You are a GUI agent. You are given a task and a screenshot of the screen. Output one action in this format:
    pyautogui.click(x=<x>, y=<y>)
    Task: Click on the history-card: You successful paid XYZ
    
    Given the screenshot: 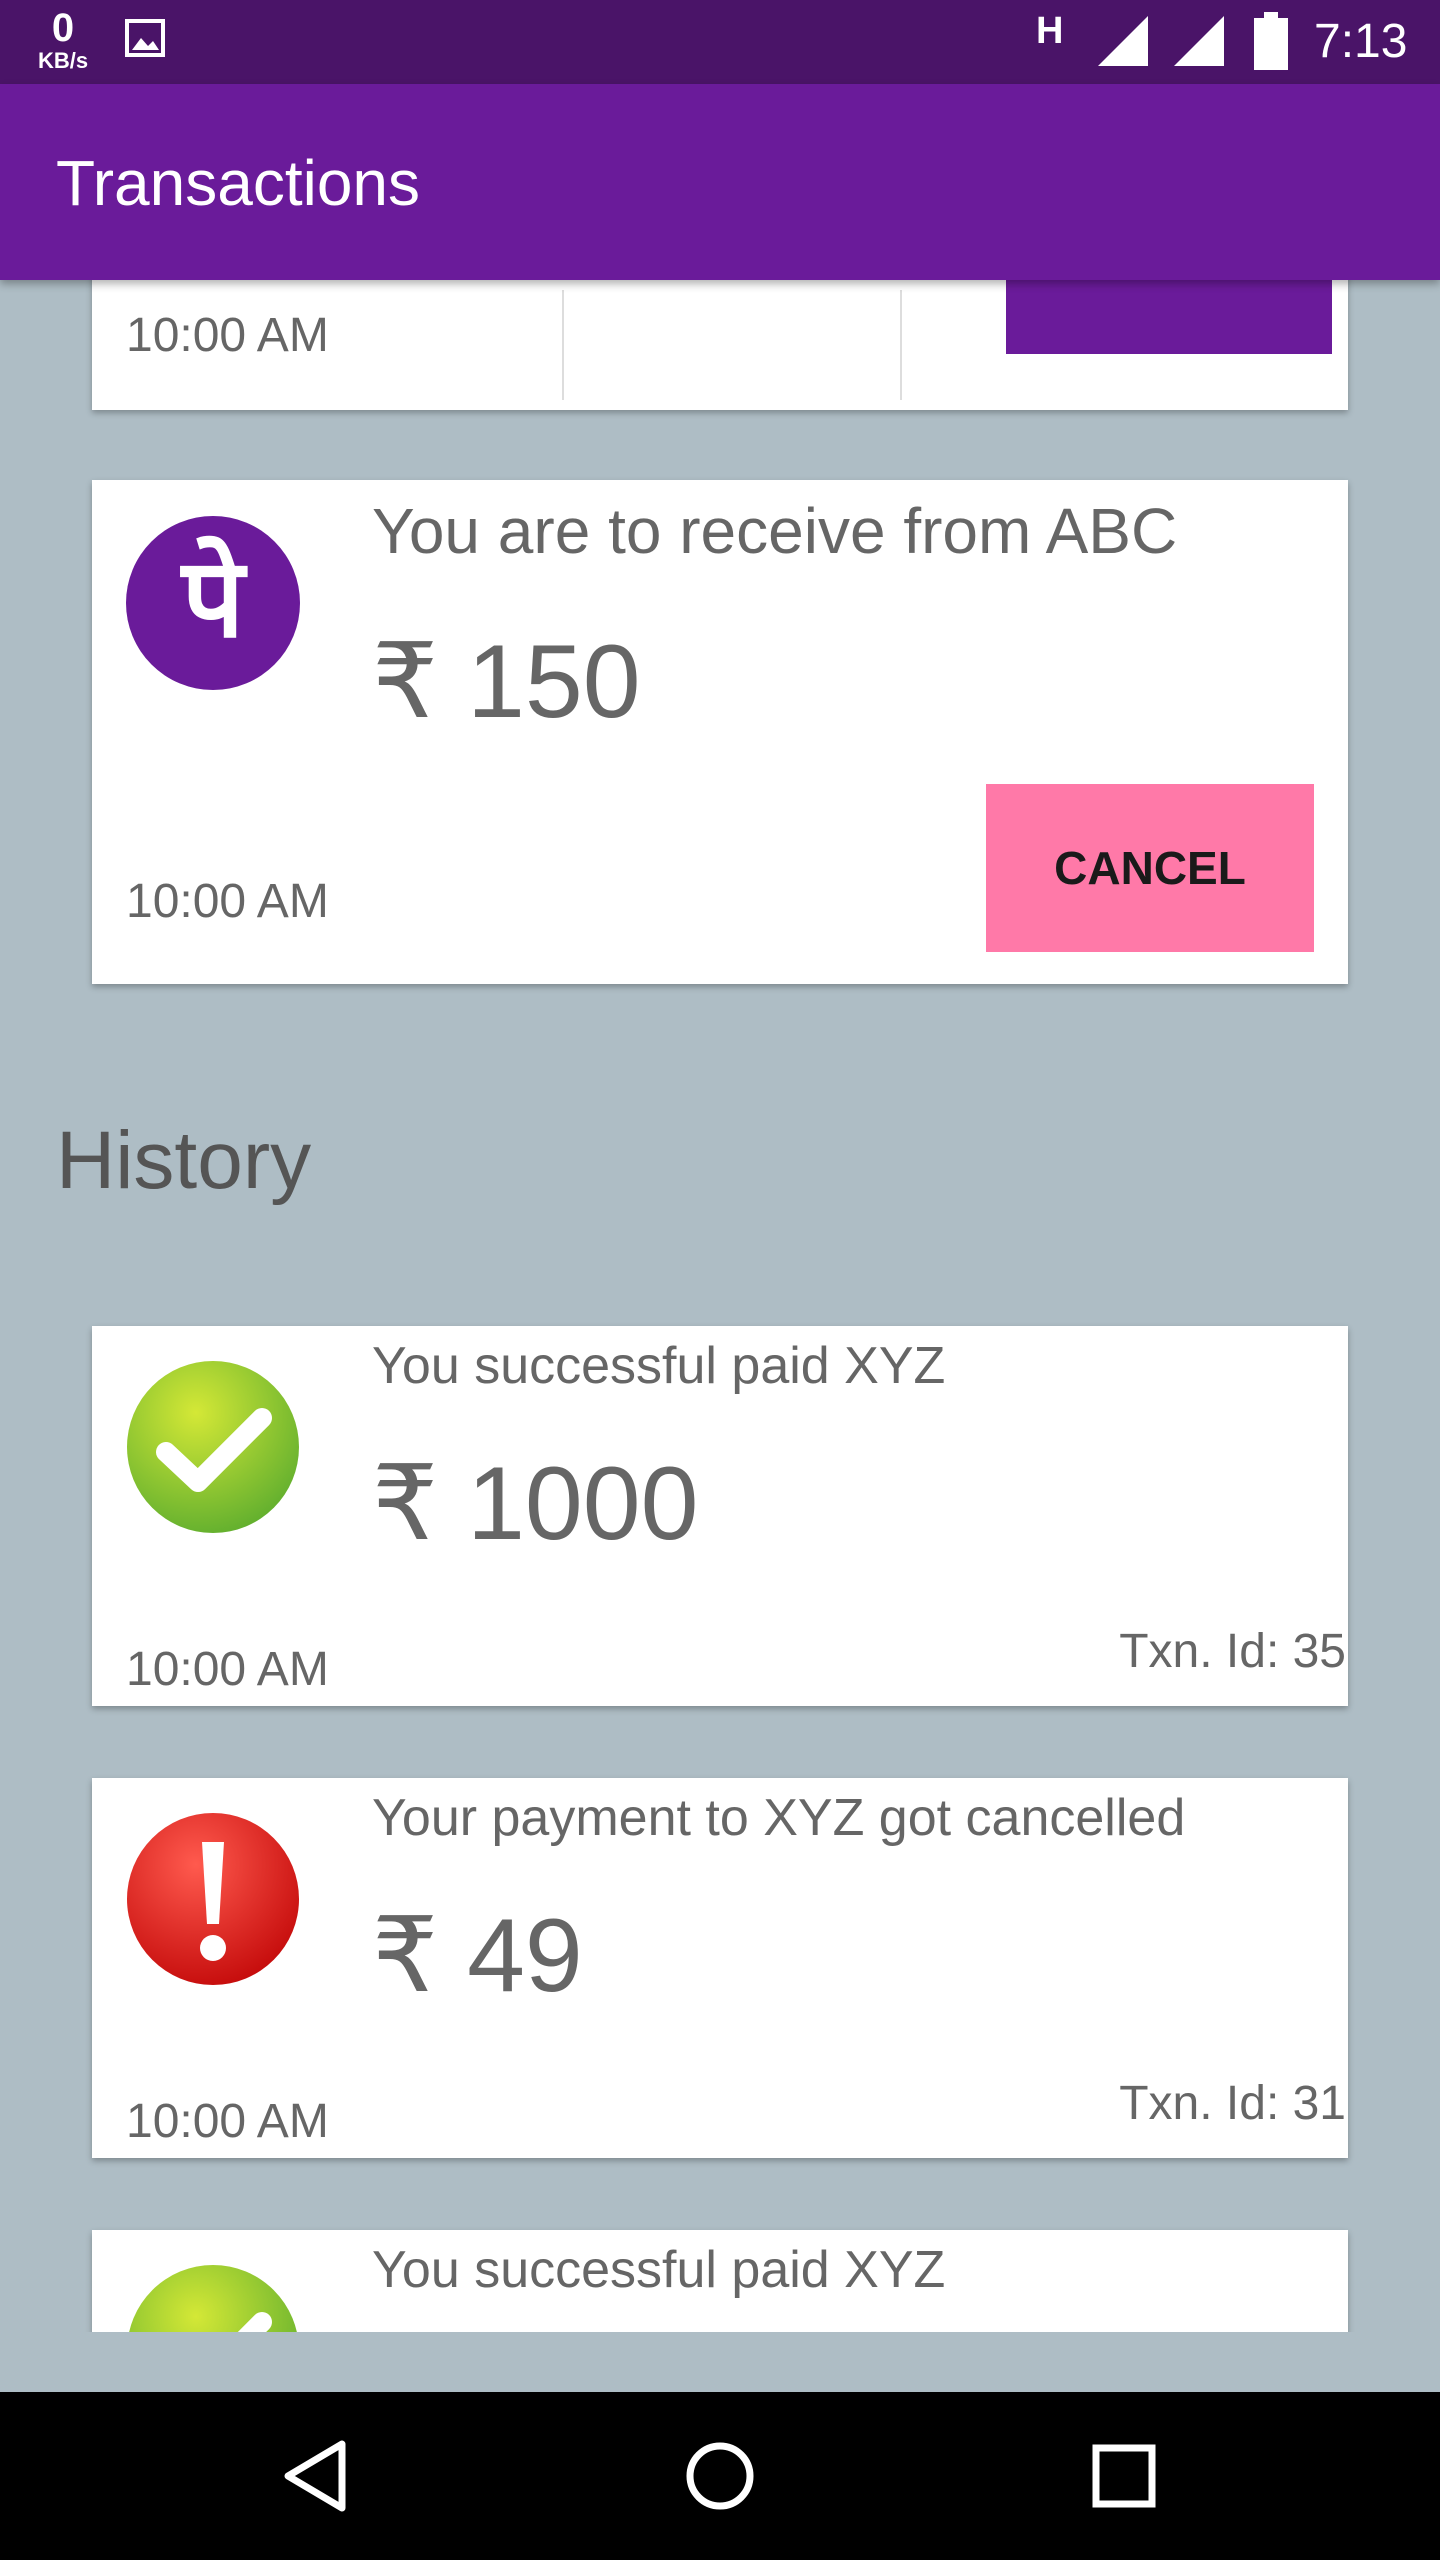 What is the action you would take?
    pyautogui.click(x=720, y=2281)
    